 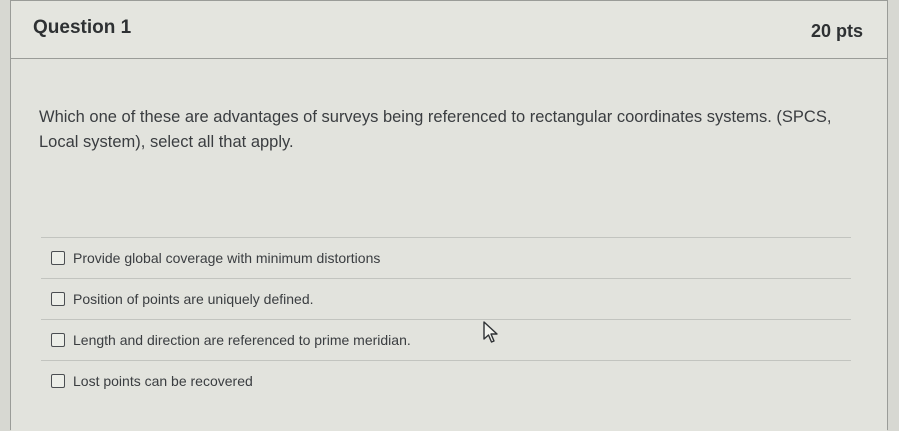 What do you see at coordinates (449, 30) in the screenshot?
I see `question-header: Question 1 20 pts` at bounding box center [449, 30].